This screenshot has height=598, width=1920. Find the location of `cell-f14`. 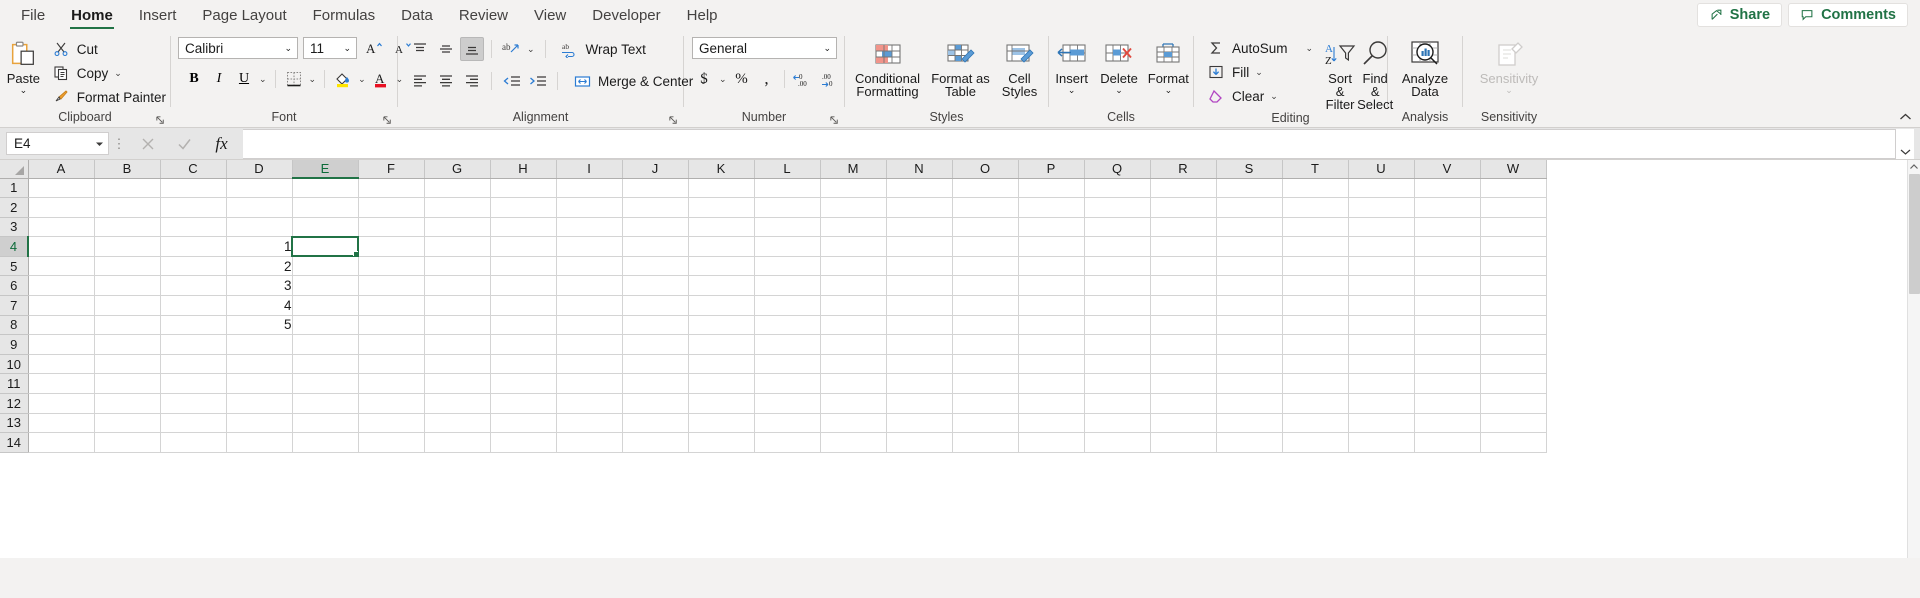

cell-f14 is located at coordinates (391, 442).